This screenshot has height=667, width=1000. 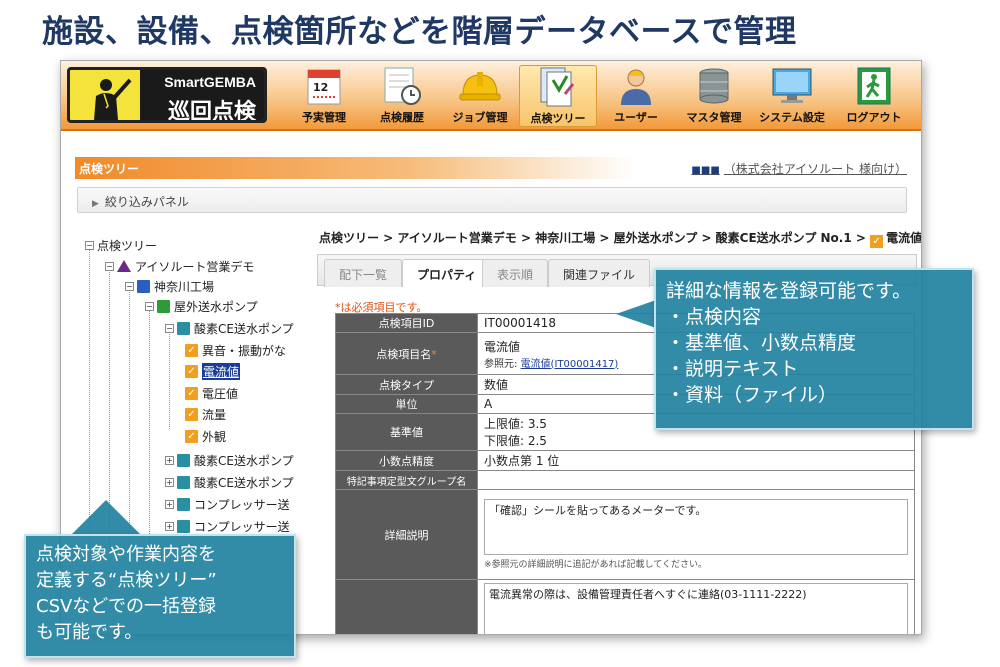 I want to click on user-icon, so click(x=636, y=87).